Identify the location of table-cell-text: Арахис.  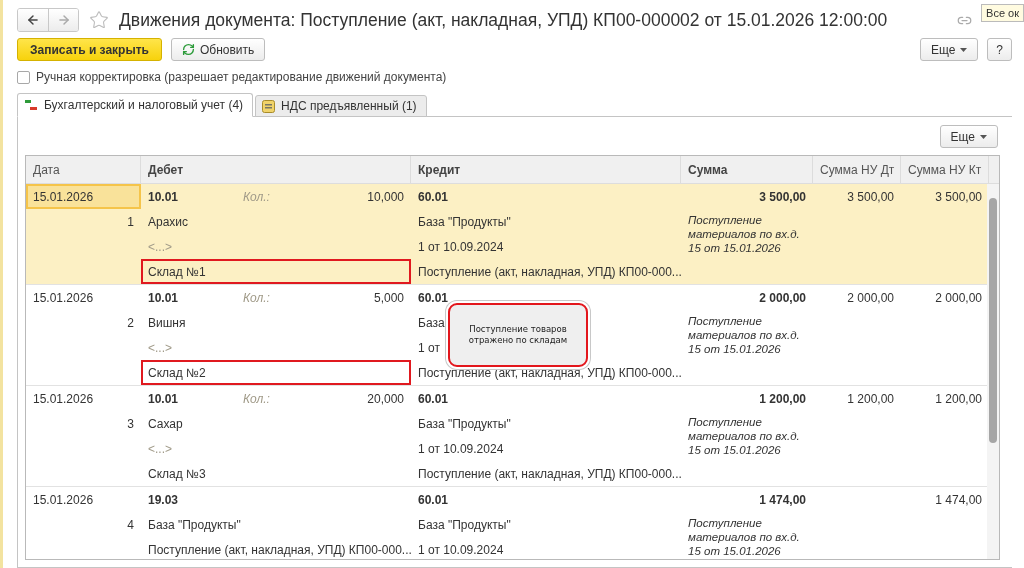
(168, 222).